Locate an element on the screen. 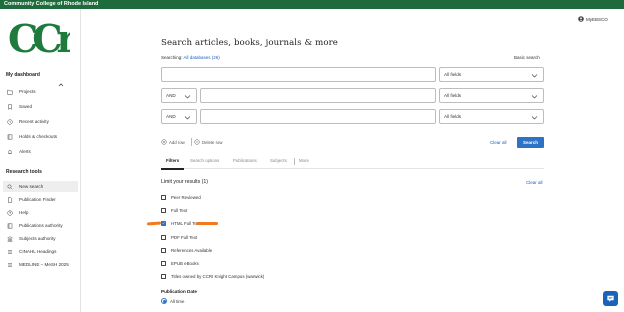  publication-date-all-time: All time is located at coordinates (172, 301).